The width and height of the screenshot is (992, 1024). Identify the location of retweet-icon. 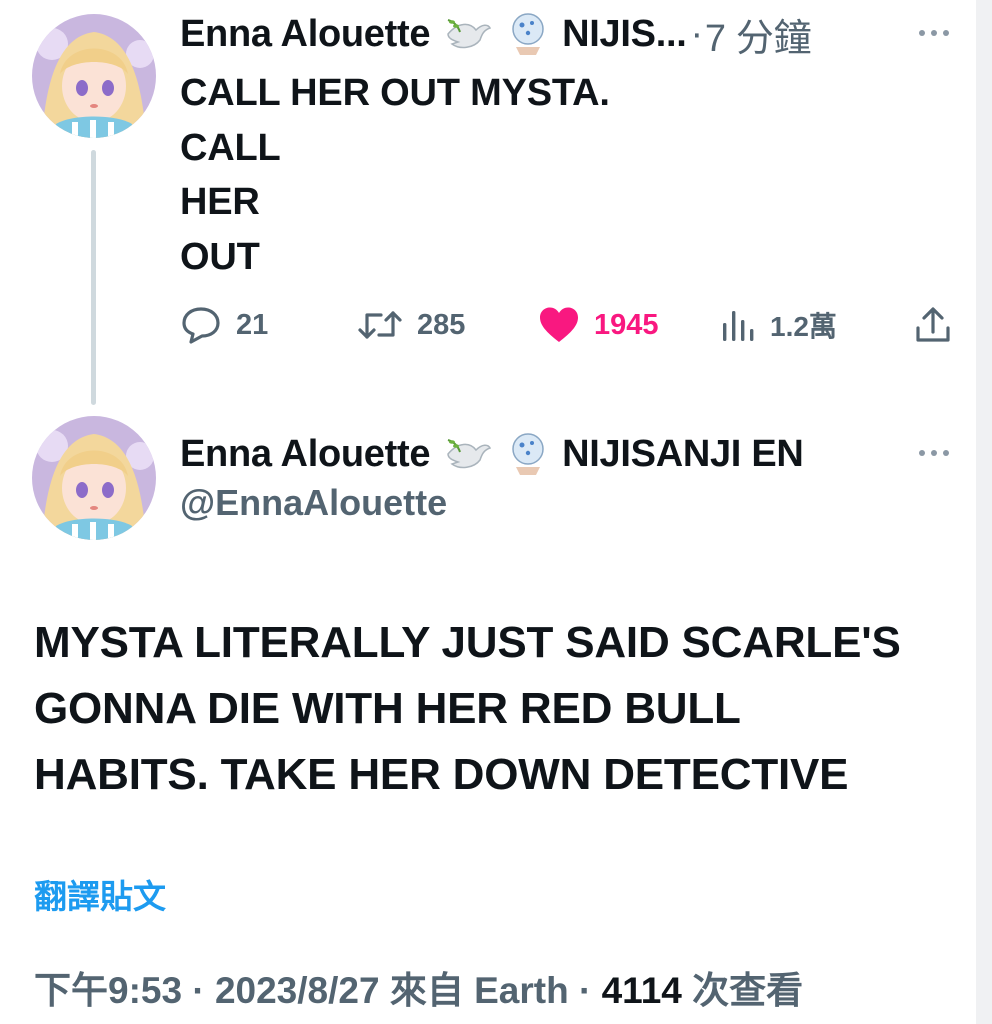
(380, 325).